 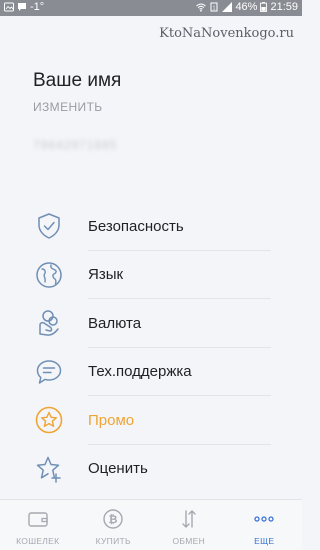 I want to click on menu-item-currency: Валюта, so click(x=151, y=323).